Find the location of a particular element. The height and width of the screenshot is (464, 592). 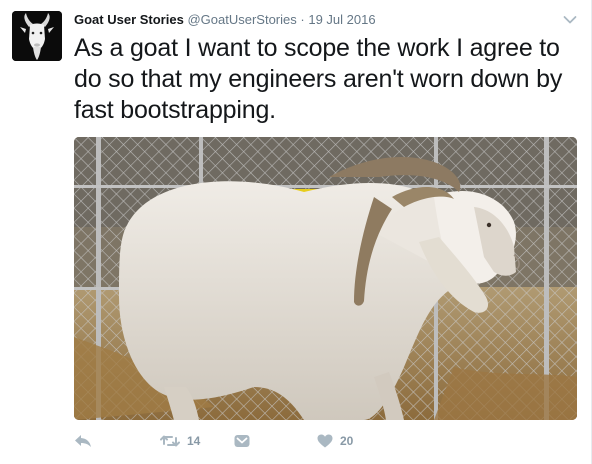

direct-message-button is located at coordinates (242, 441).